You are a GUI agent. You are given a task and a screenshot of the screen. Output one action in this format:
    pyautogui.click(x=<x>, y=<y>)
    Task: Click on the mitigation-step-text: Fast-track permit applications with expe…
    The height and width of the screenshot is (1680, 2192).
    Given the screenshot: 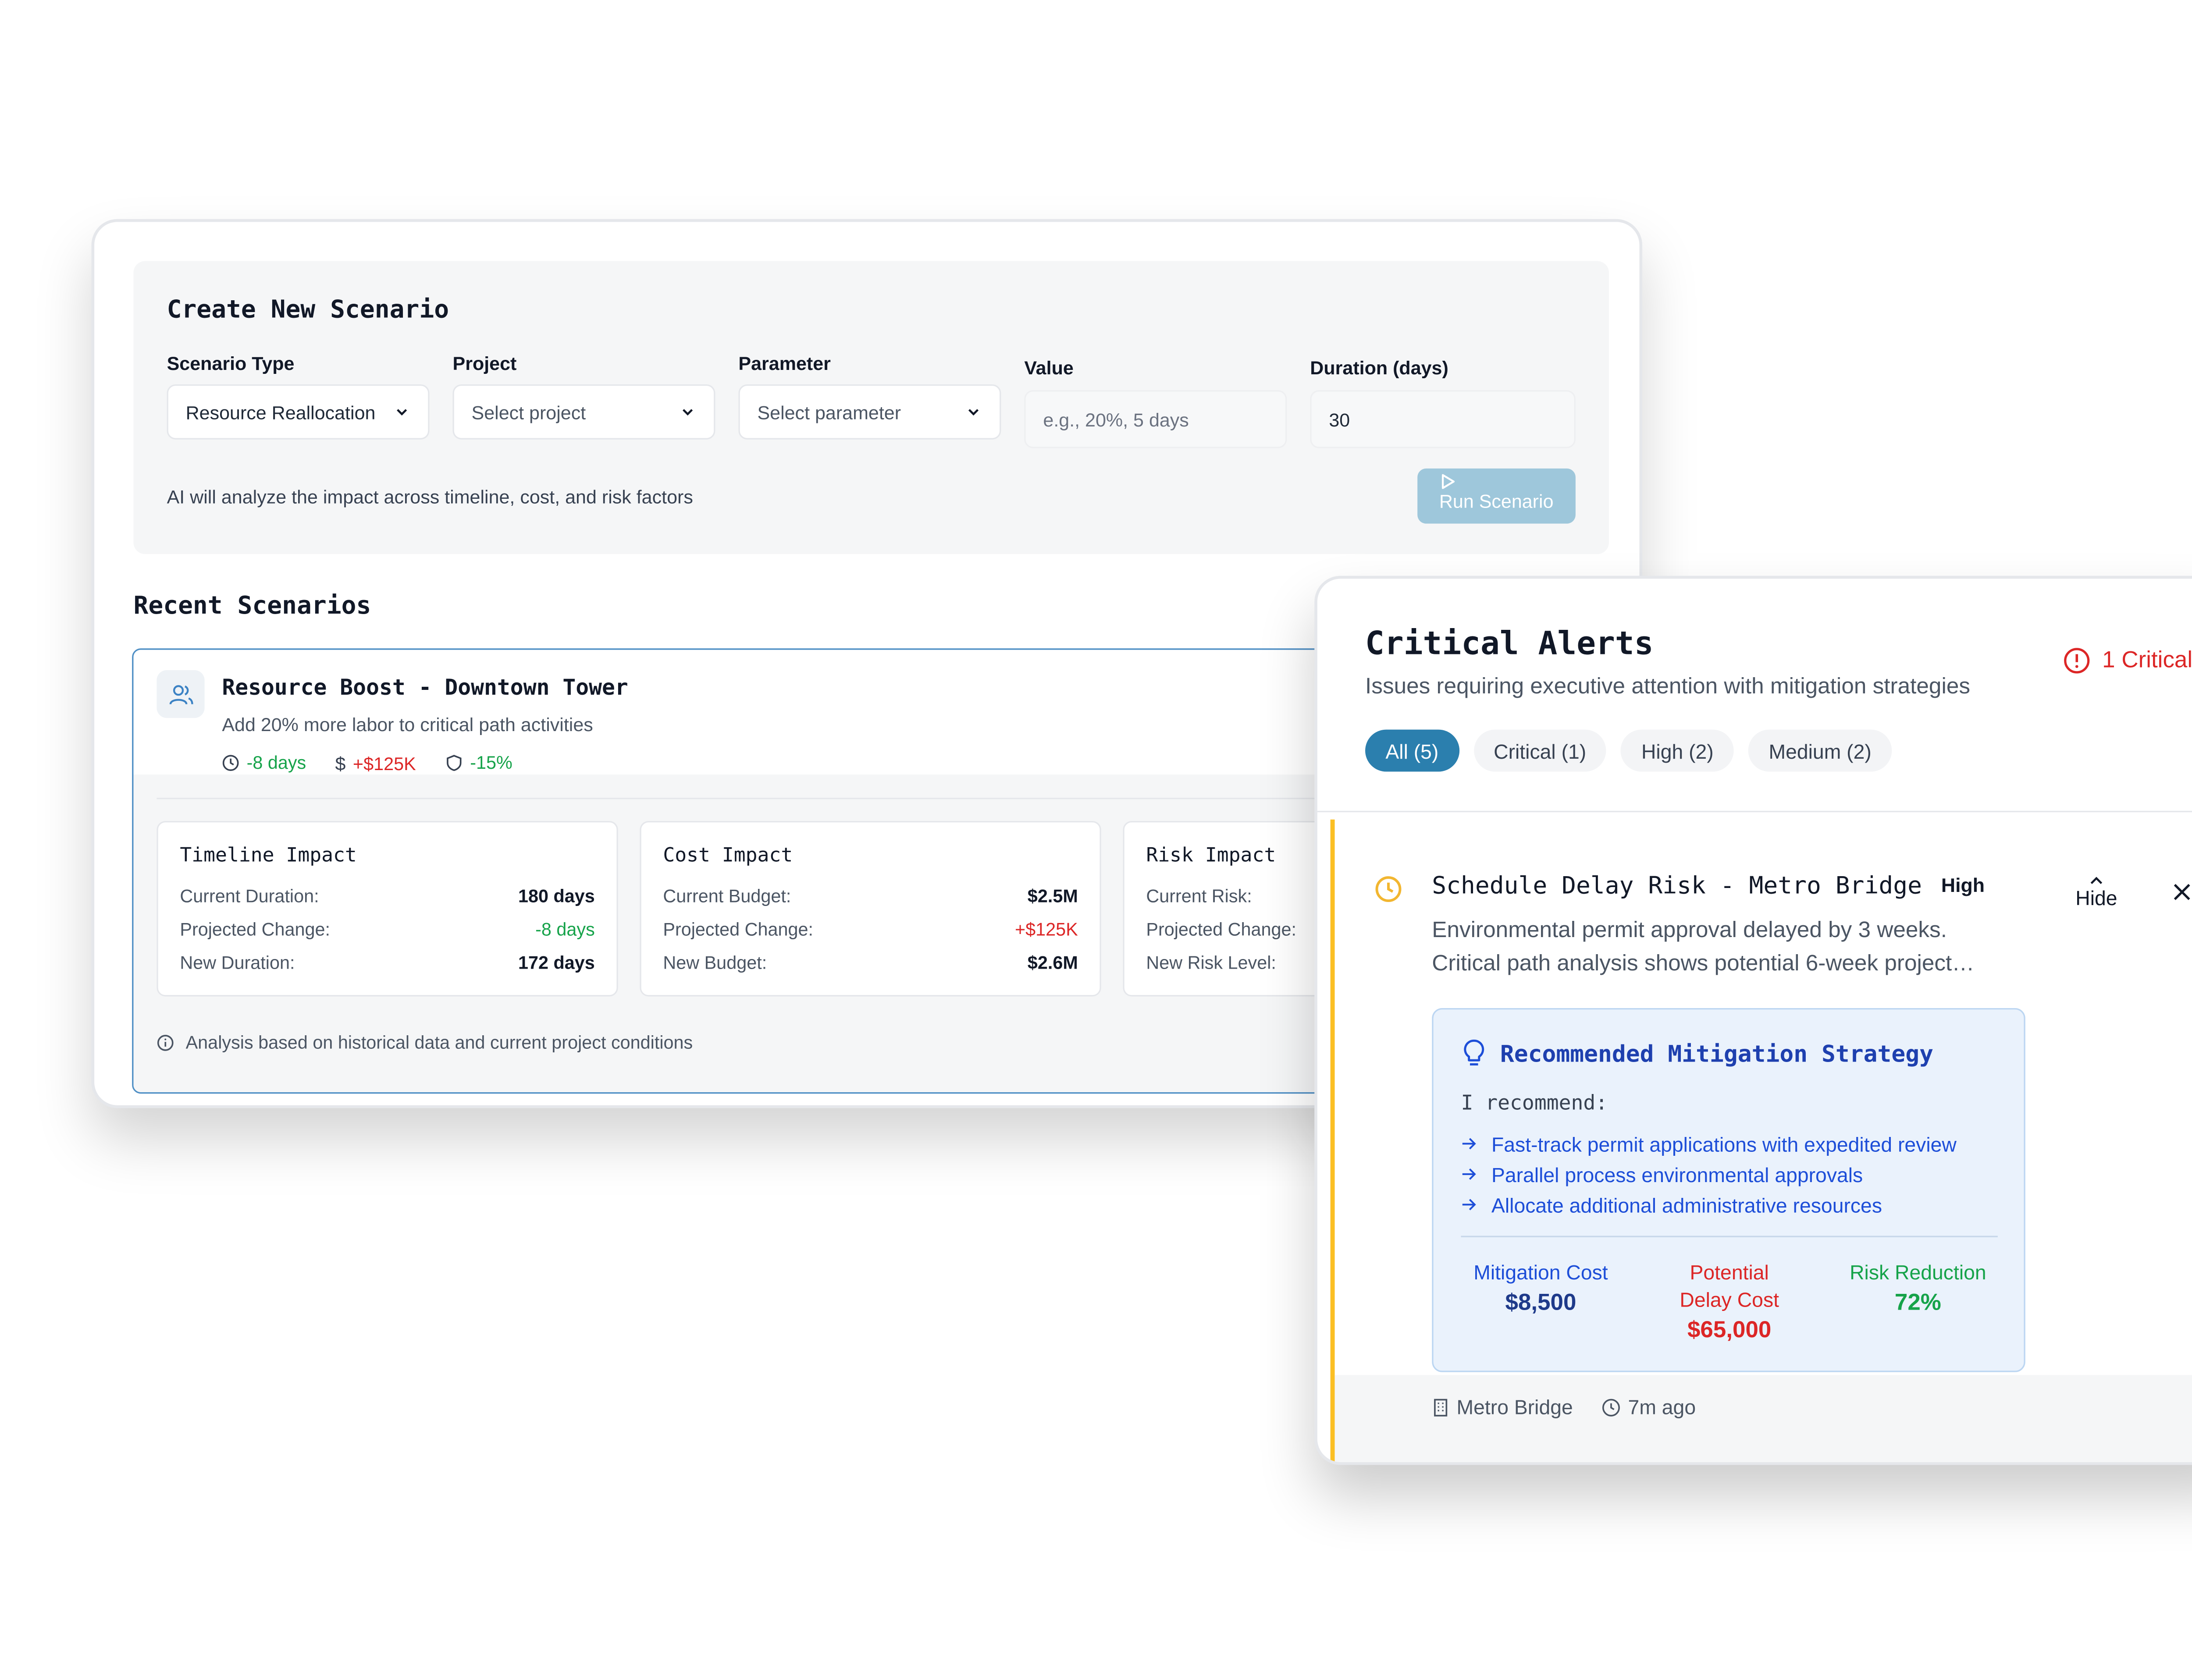 What is the action you would take?
    pyautogui.click(x=1724, y=1144)
    